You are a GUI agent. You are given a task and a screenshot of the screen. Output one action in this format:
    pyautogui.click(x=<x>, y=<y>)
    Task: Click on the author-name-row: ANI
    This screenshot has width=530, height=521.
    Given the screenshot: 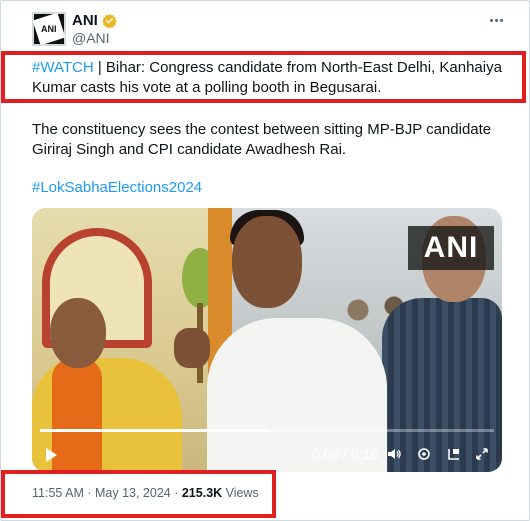 What is the action you would take?
    pyautogui.click(x=94, y=20)
    